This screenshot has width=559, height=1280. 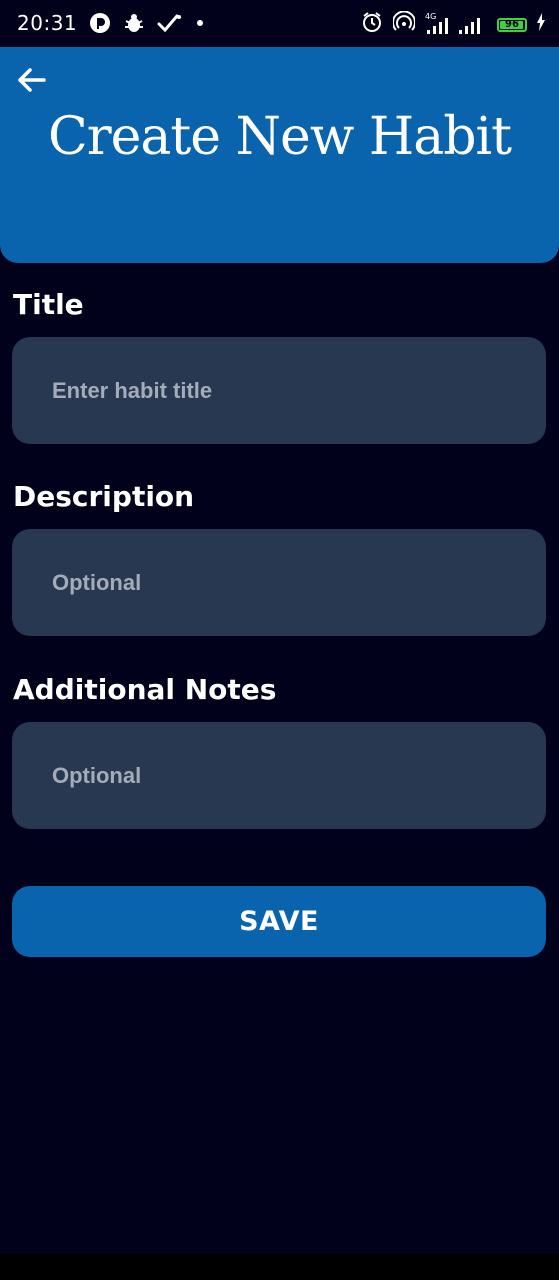 I want to click on save-button: SAVE, so click(x=279, y=921).